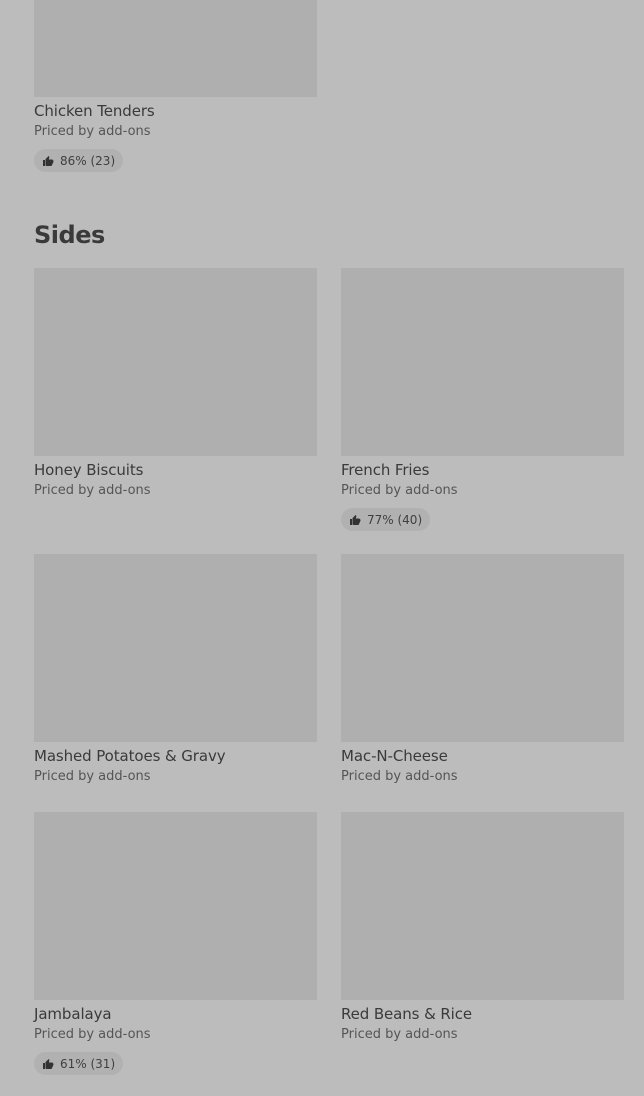 The height and width of the screenshot is (1096, 644). What do you see at coordinates (88, 1063) in the screenshot?
I see `rating-text: 61% (31)` at bounding box center [88, 1063].